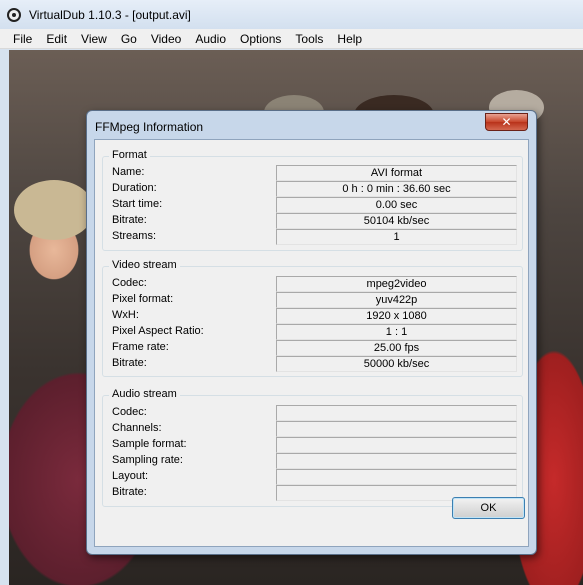 The height and width of the screenshot is (585, 583). What do you see at coordinates (110, 14) in the screenshot?
I see `window-title: VirtualDub 1.10.3 - [output.avi]` at bounding box center [110, 14].